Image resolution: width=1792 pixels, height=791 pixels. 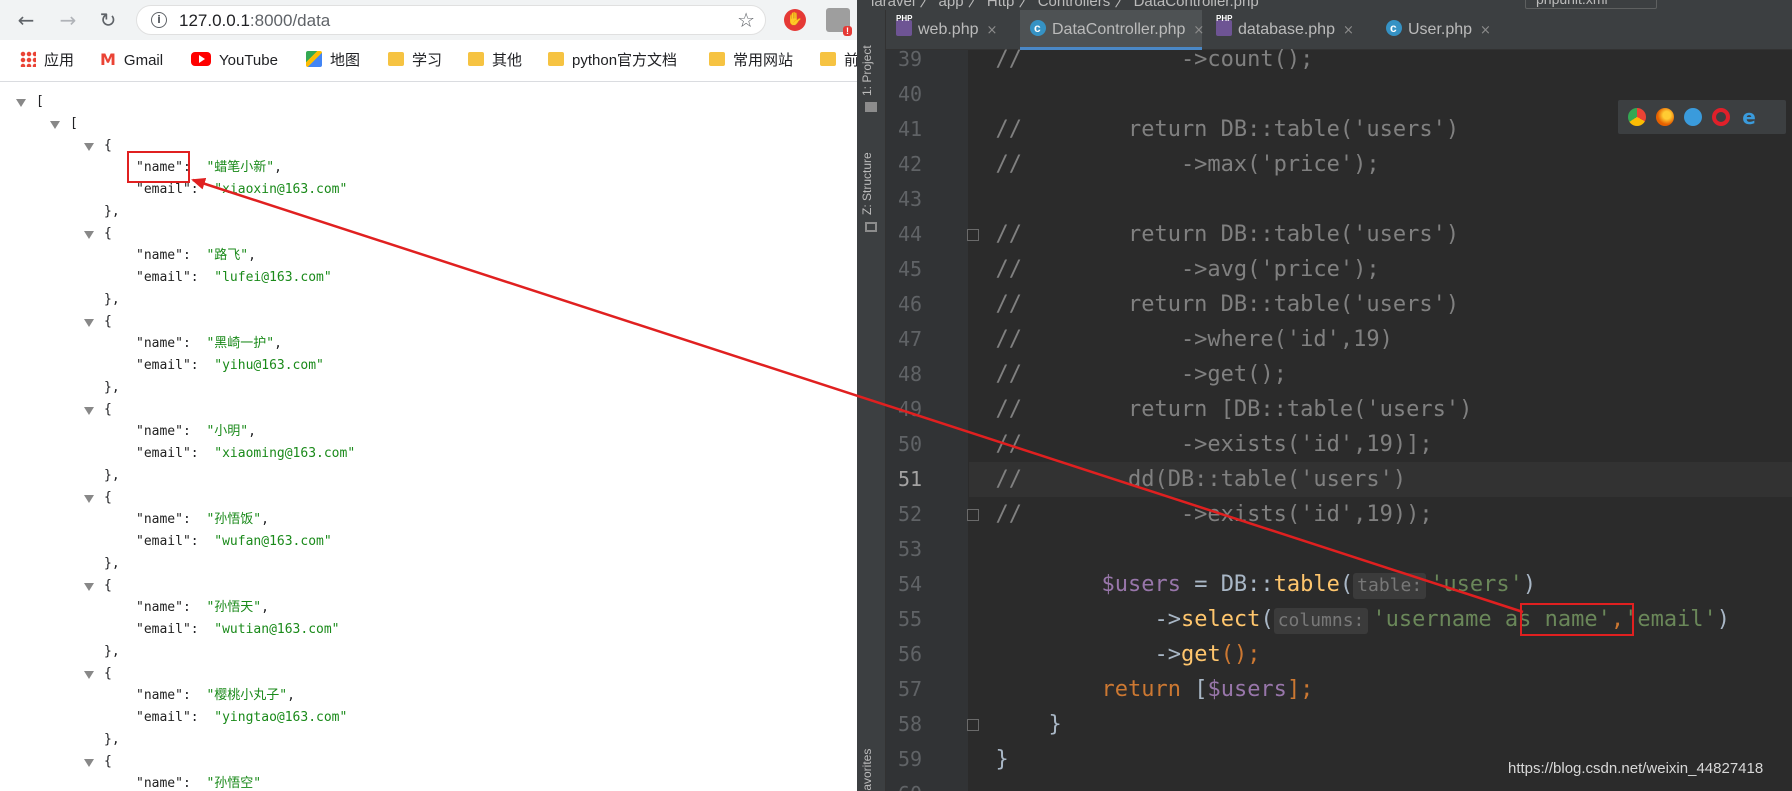 What do you see at coordinates (201, 59) in the screenshot?
I see `youtube-icon` at bounding box center [201, 59].